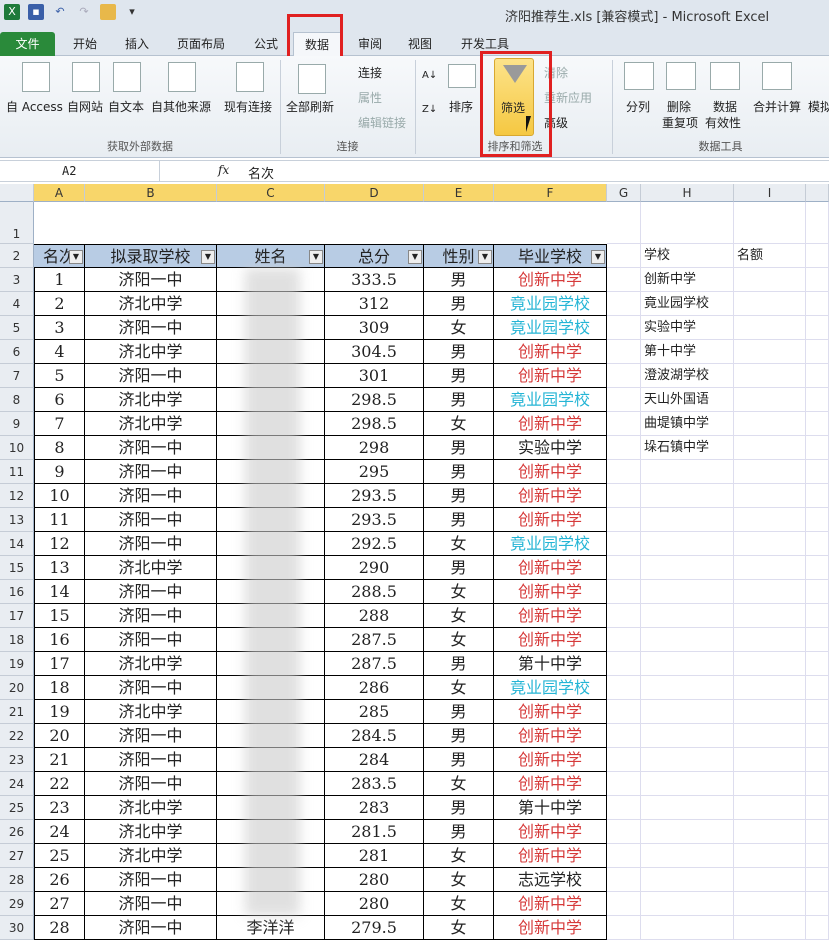 The width and height of the screenshot is (829, 940). I want to click on column-header-A: A, so click(59, 193).